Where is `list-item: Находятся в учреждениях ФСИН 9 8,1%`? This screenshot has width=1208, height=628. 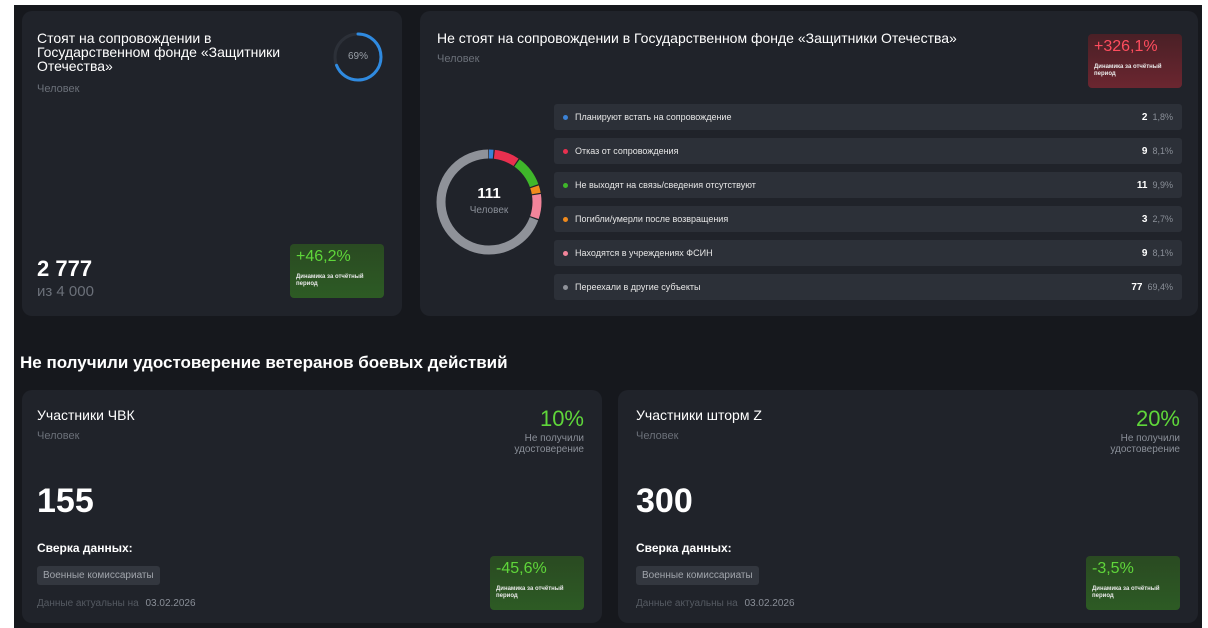 list-item: Находятся в учреждениях ФСИН 9 8,1% is located at coordinates (868, 253).